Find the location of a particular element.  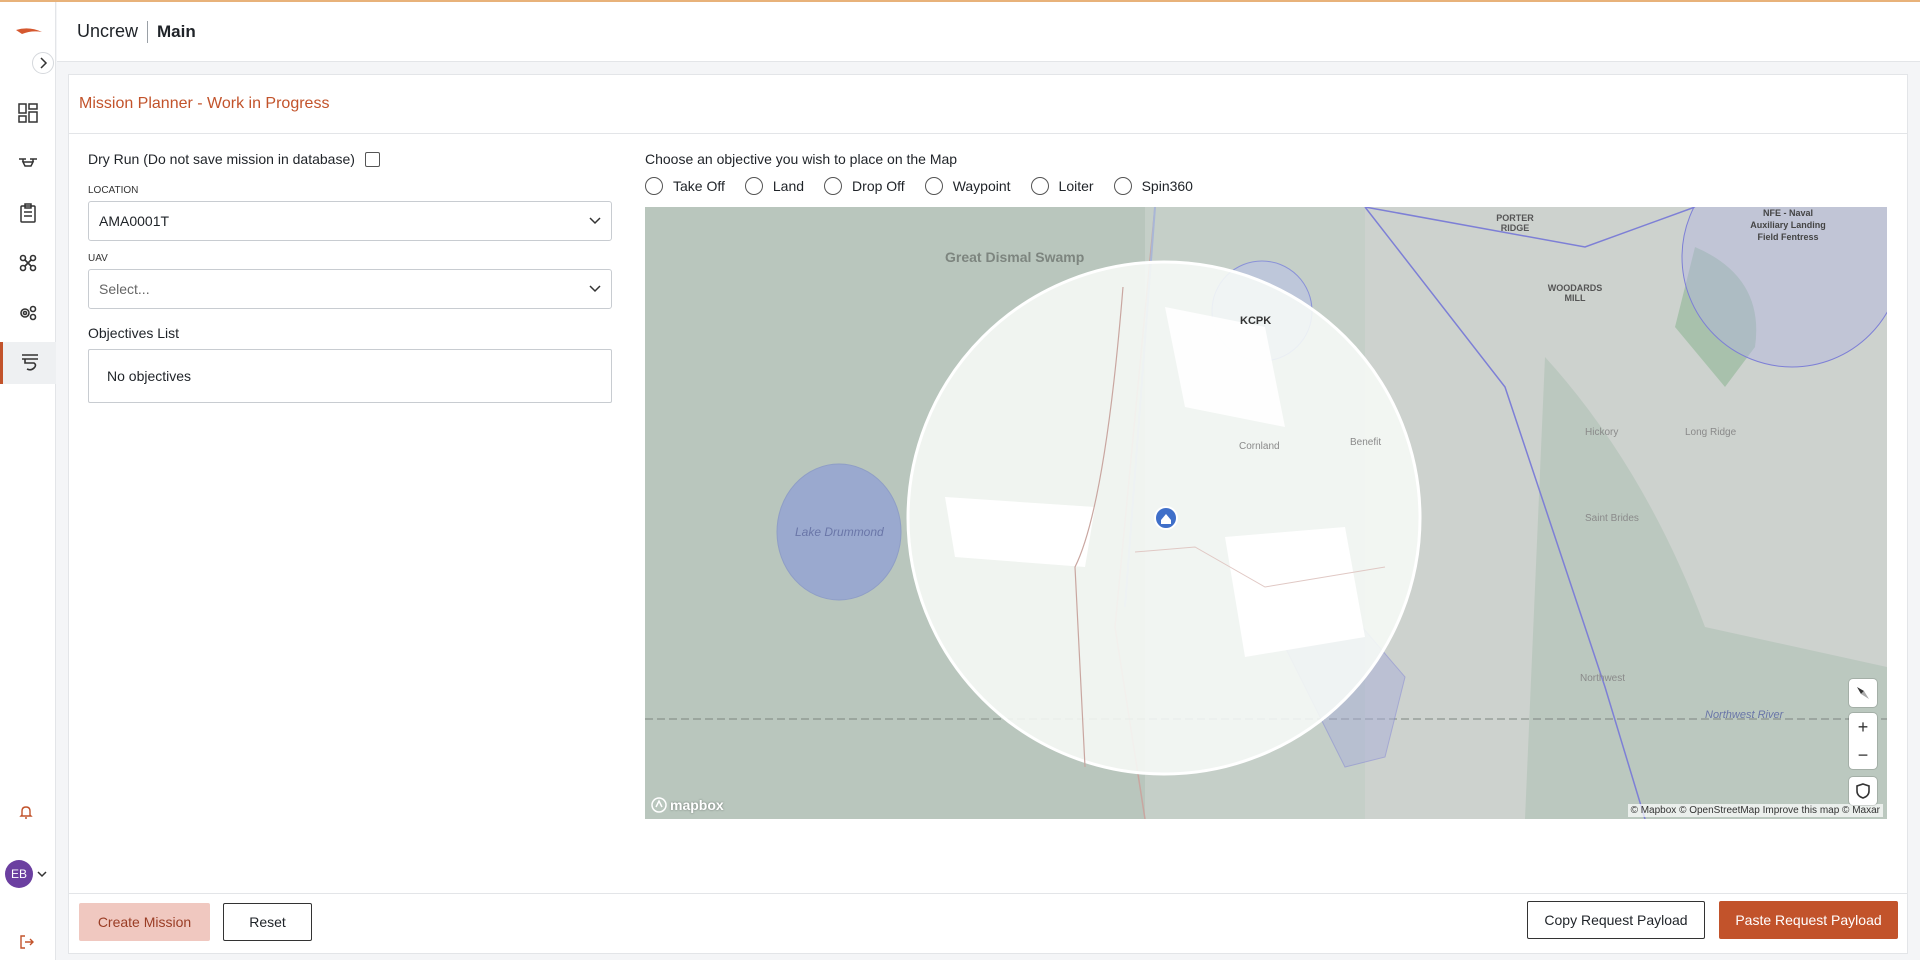

map-shield-control is located at coordinates (1863, 791).